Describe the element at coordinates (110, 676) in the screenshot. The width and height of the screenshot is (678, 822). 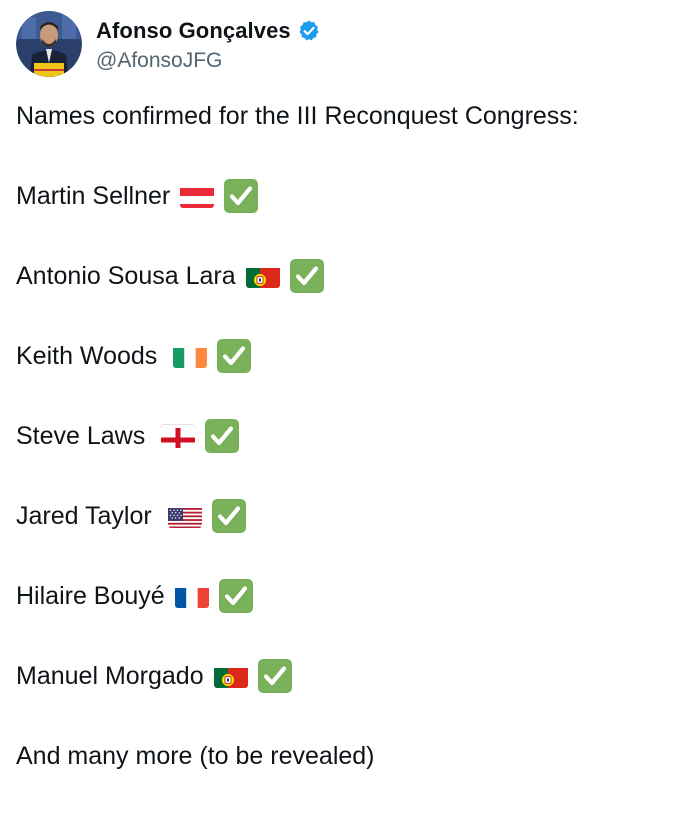
I see `entry-name: Manuel Morgado` at that location.